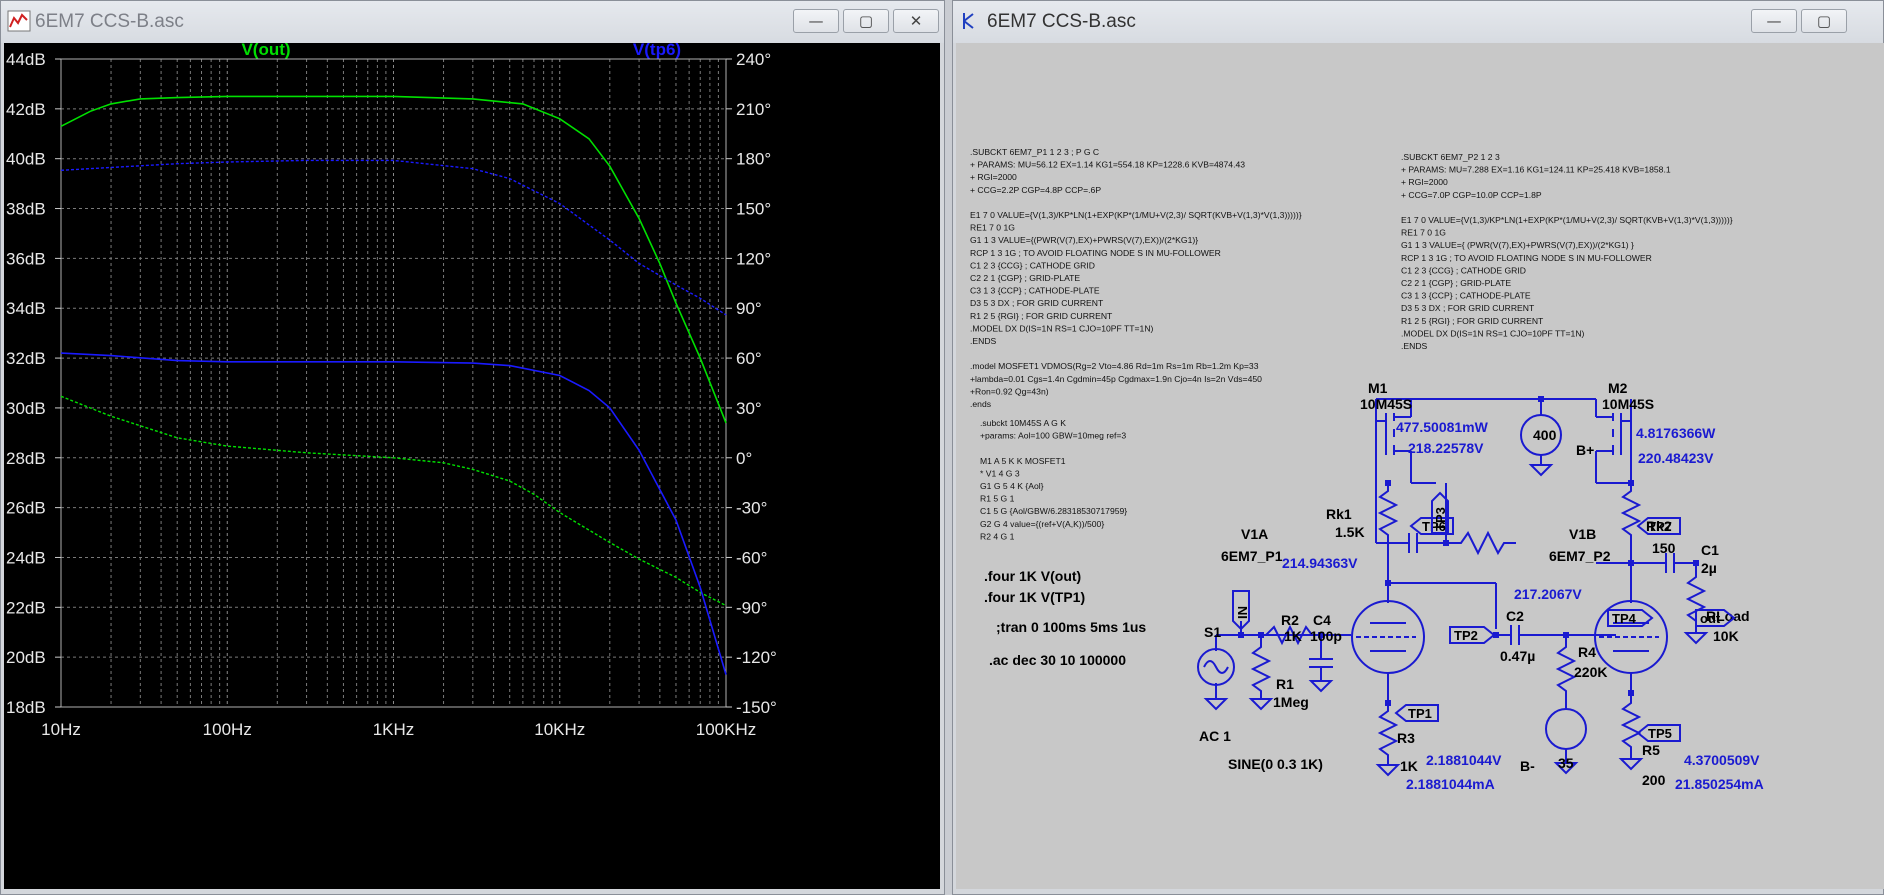 The image size is (1884, 895). Describe the element at coordinates (1242, 612) in the screenshot. I see `svg-text: IN` at that location.